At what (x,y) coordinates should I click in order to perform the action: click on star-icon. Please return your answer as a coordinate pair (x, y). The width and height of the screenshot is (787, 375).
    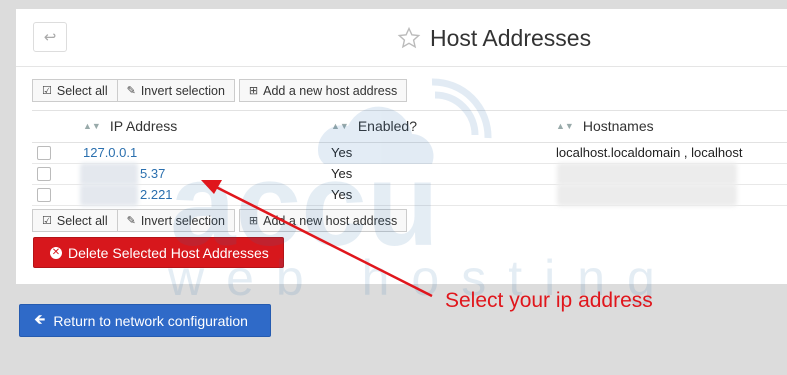
    Looking at the image, I should click on (409, 38).